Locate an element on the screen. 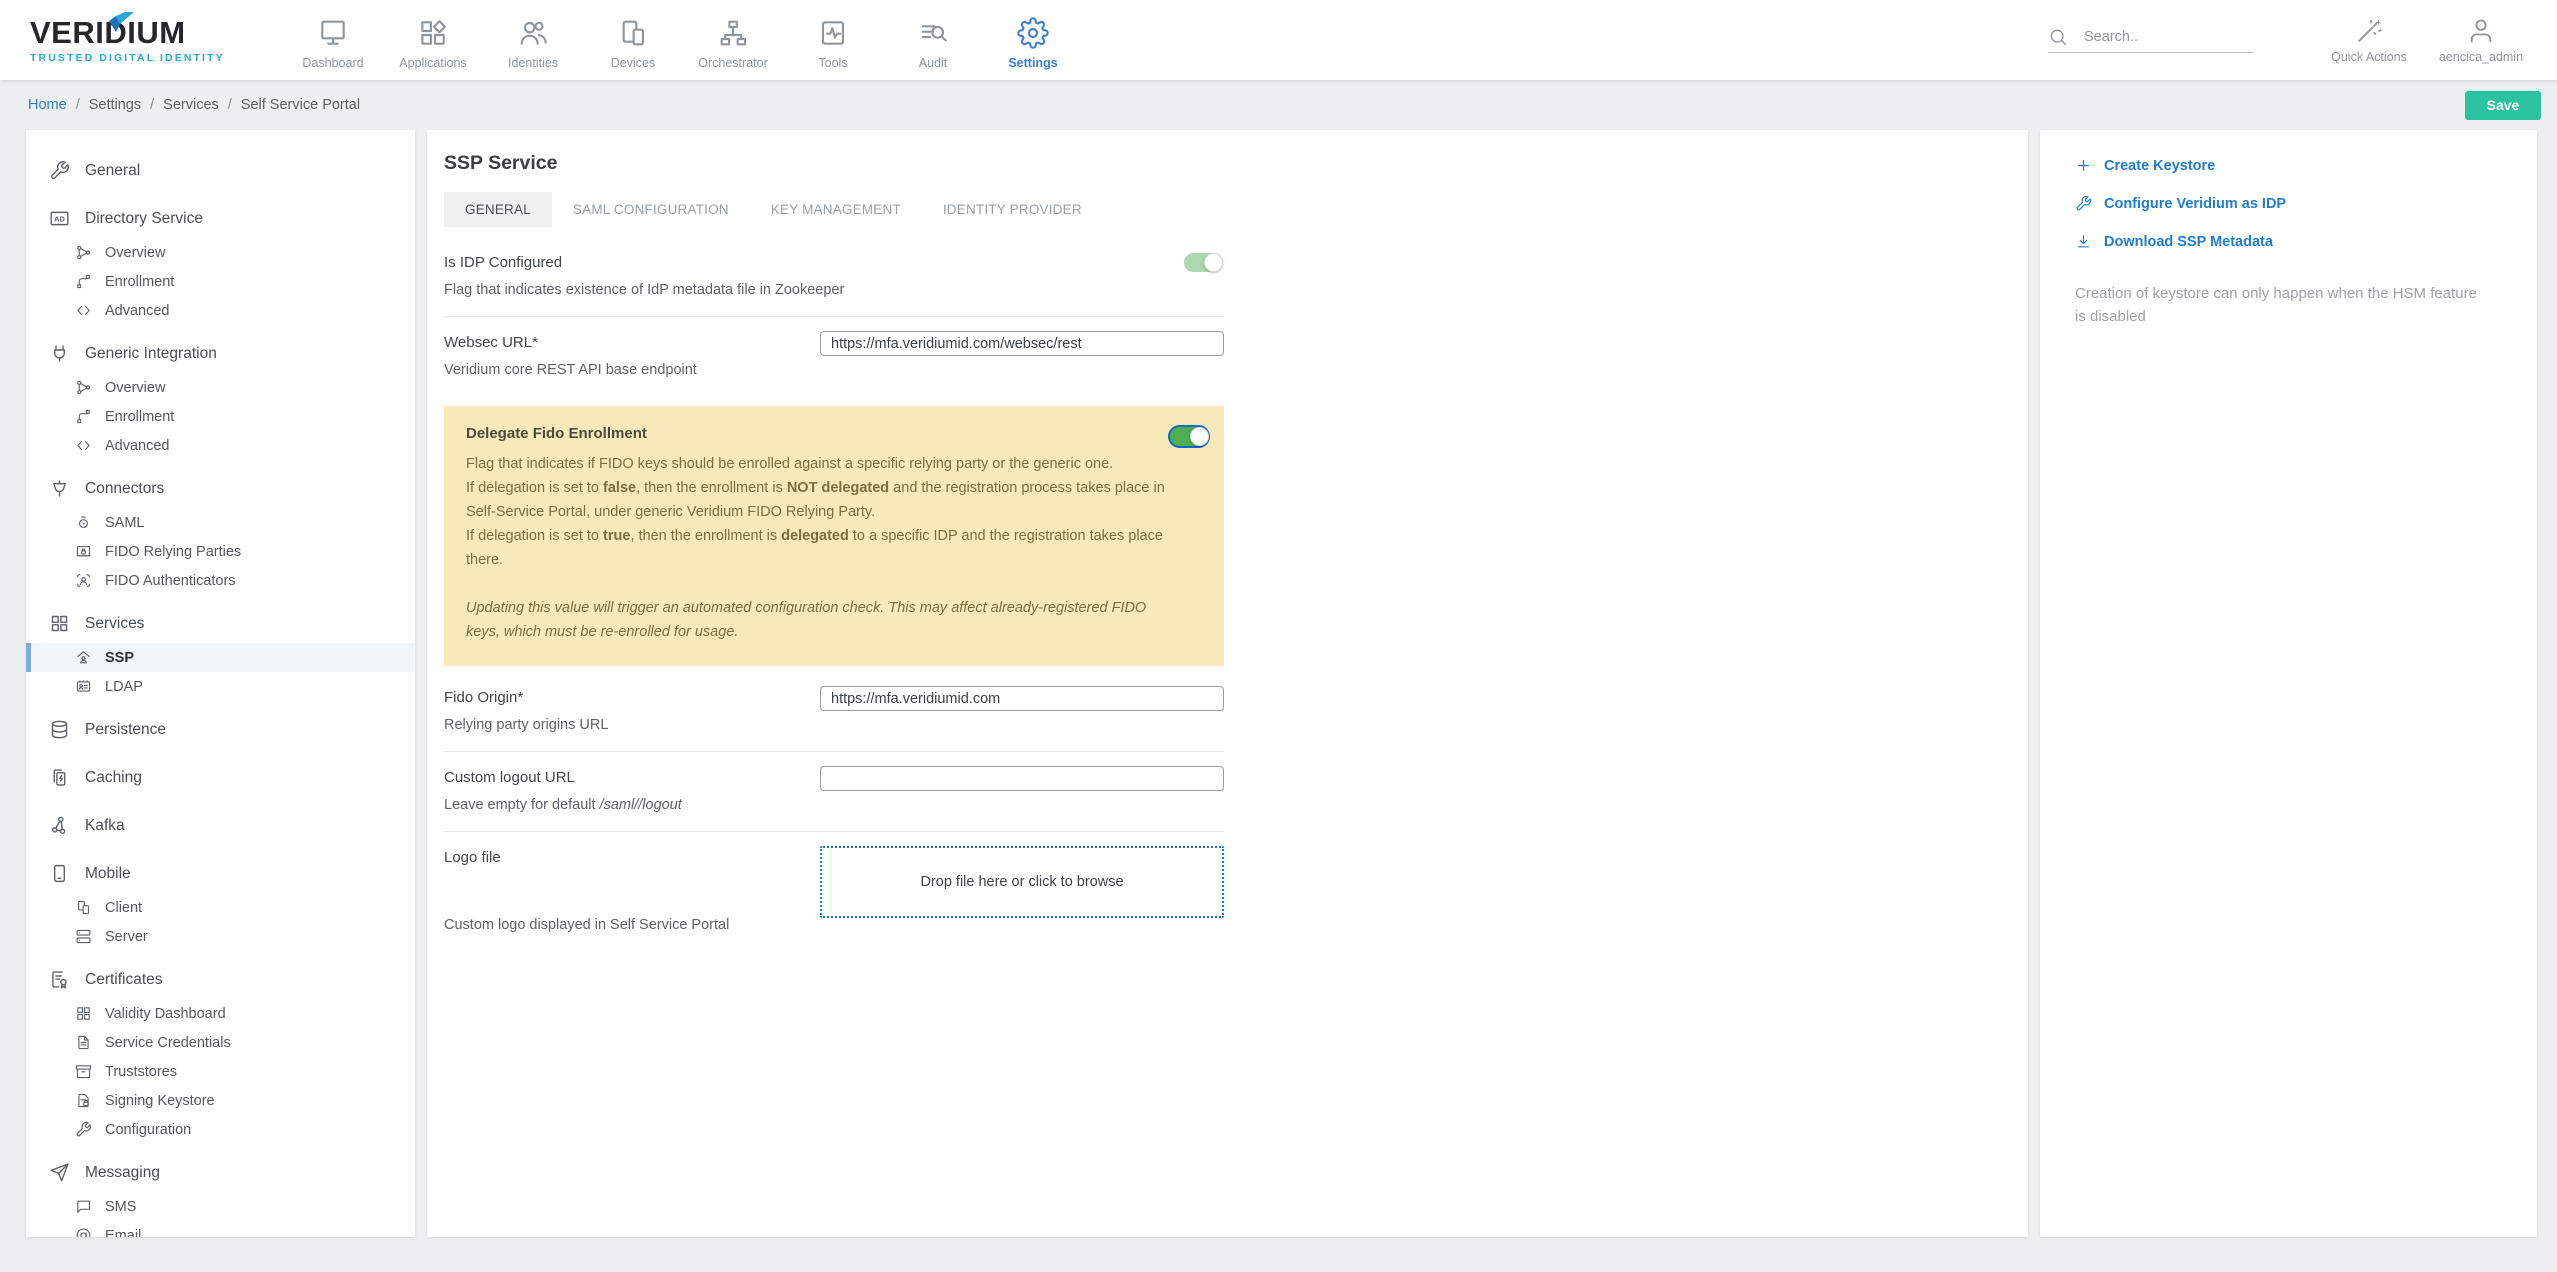 This screenshot has width=2557, height=1272. sidebar-item-kafka: Kafka is located at coordinates (220, 825).